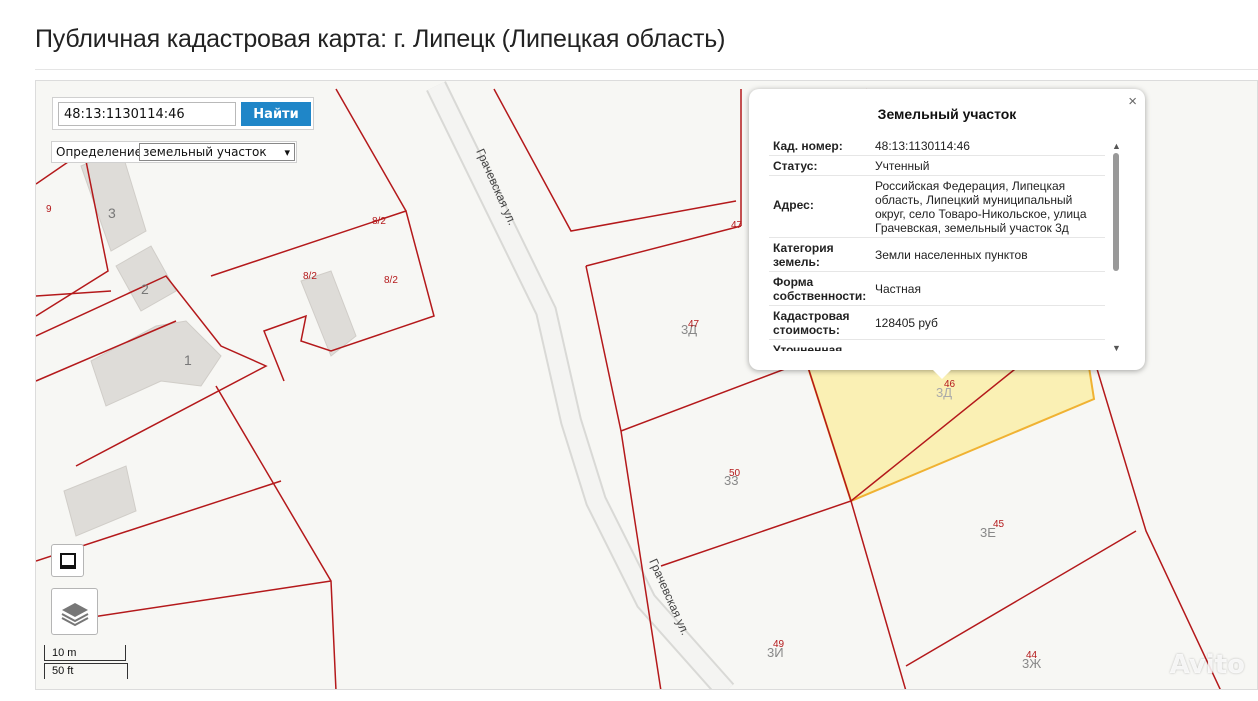 This screenshot has width=1258, height=701. What do you see at coordinates (988, 532) in the screenshot?
I see `address-label: 3Е` at bounding box center [988, 532].